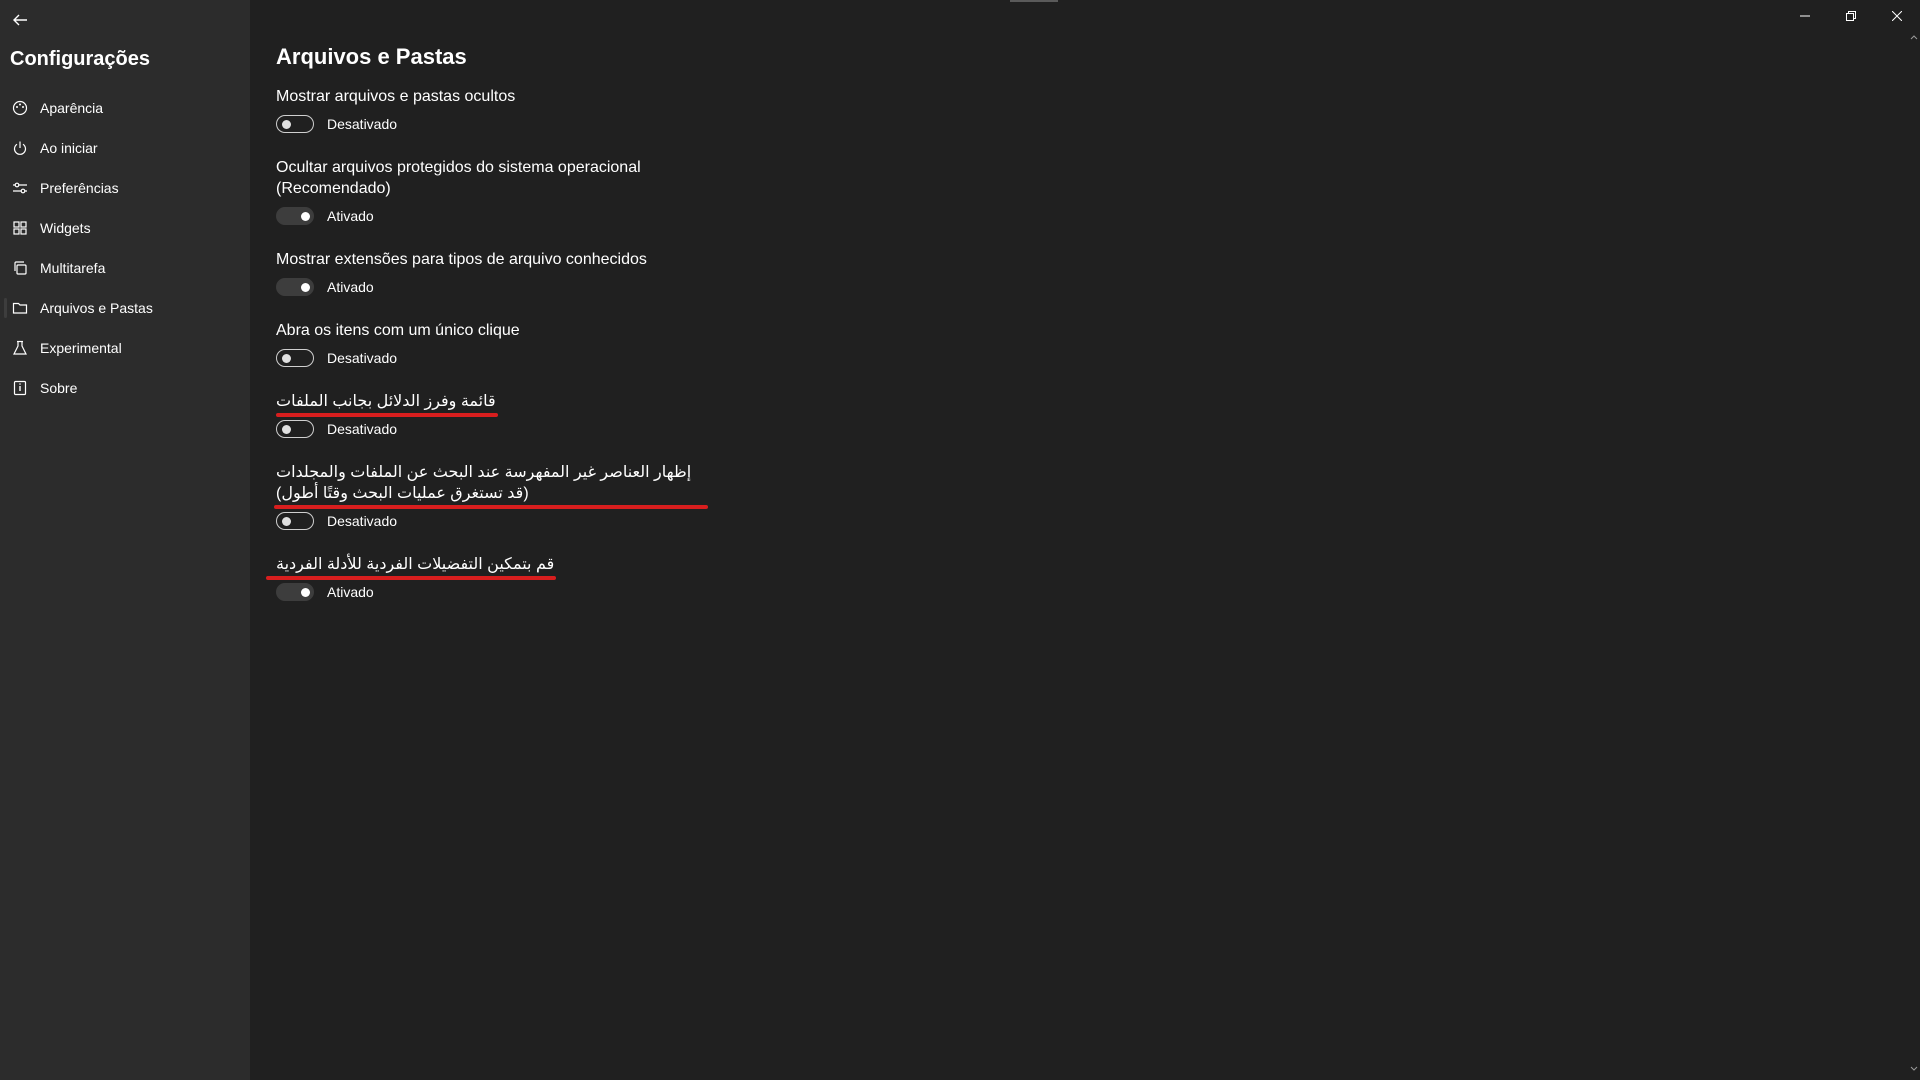 The width and height of the screenshot is (1920, 1080). I want to click on window-controls, so click(1851, 16).